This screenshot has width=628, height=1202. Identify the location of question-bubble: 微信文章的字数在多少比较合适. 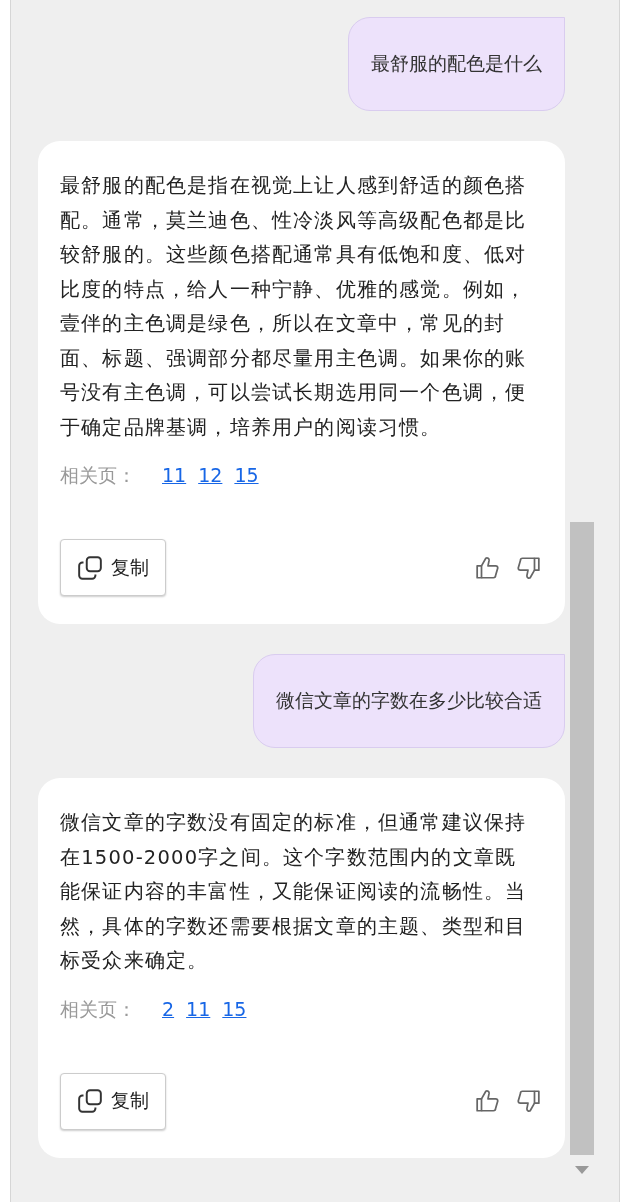
(409, 701).